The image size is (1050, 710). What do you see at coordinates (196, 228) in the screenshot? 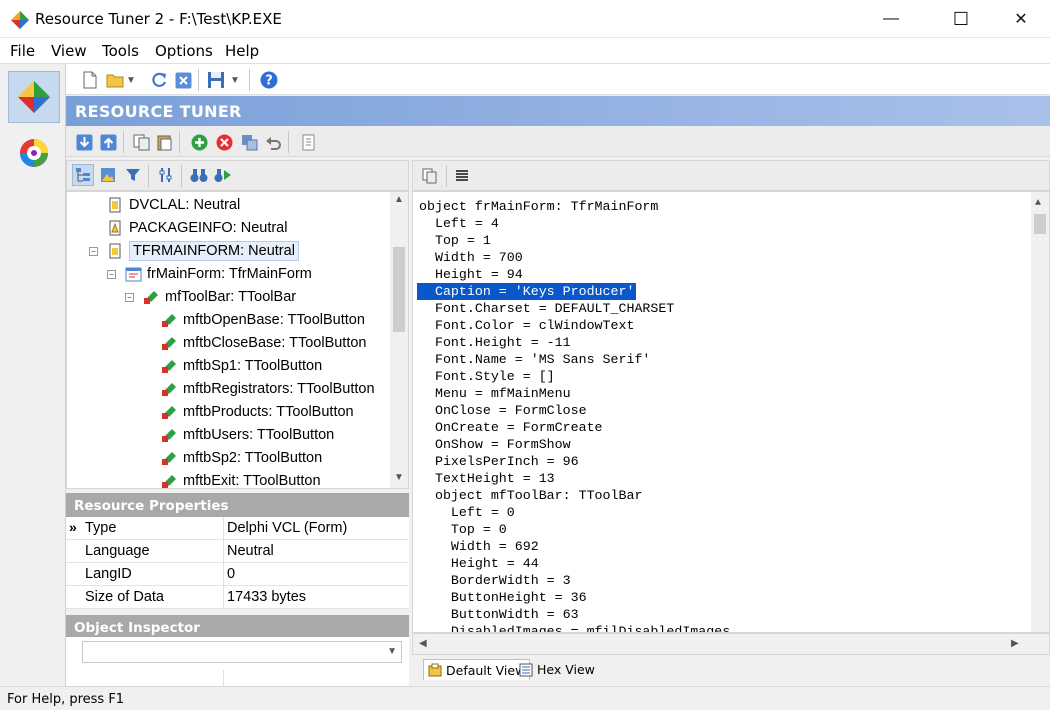
I see `tree-node: PACKAGEINFO: Neutral` at bounding box center [196, 228].